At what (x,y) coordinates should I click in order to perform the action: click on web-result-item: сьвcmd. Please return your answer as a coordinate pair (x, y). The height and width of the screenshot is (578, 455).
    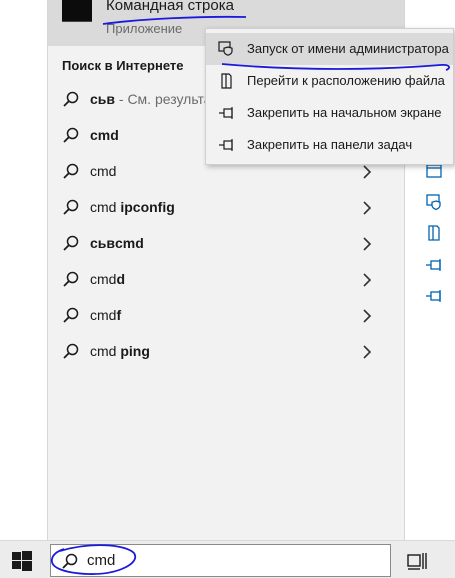
    Looking at the image, I should click on (226, 244).